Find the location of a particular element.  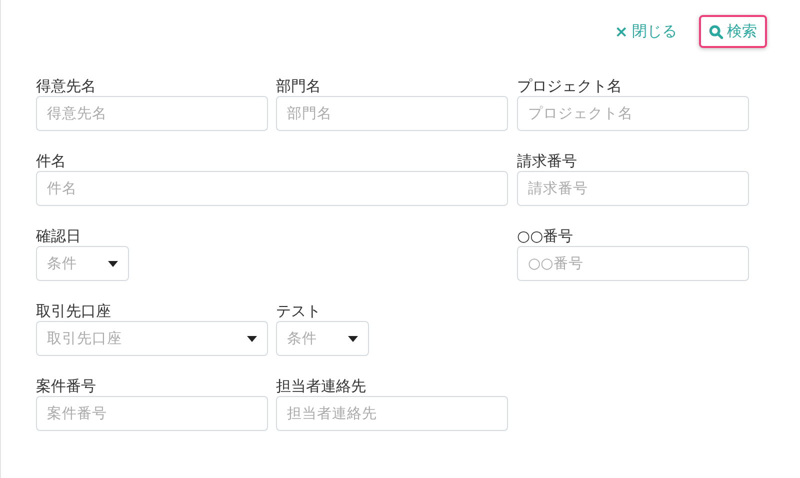

search-icon is located at coordinates (716, 31).